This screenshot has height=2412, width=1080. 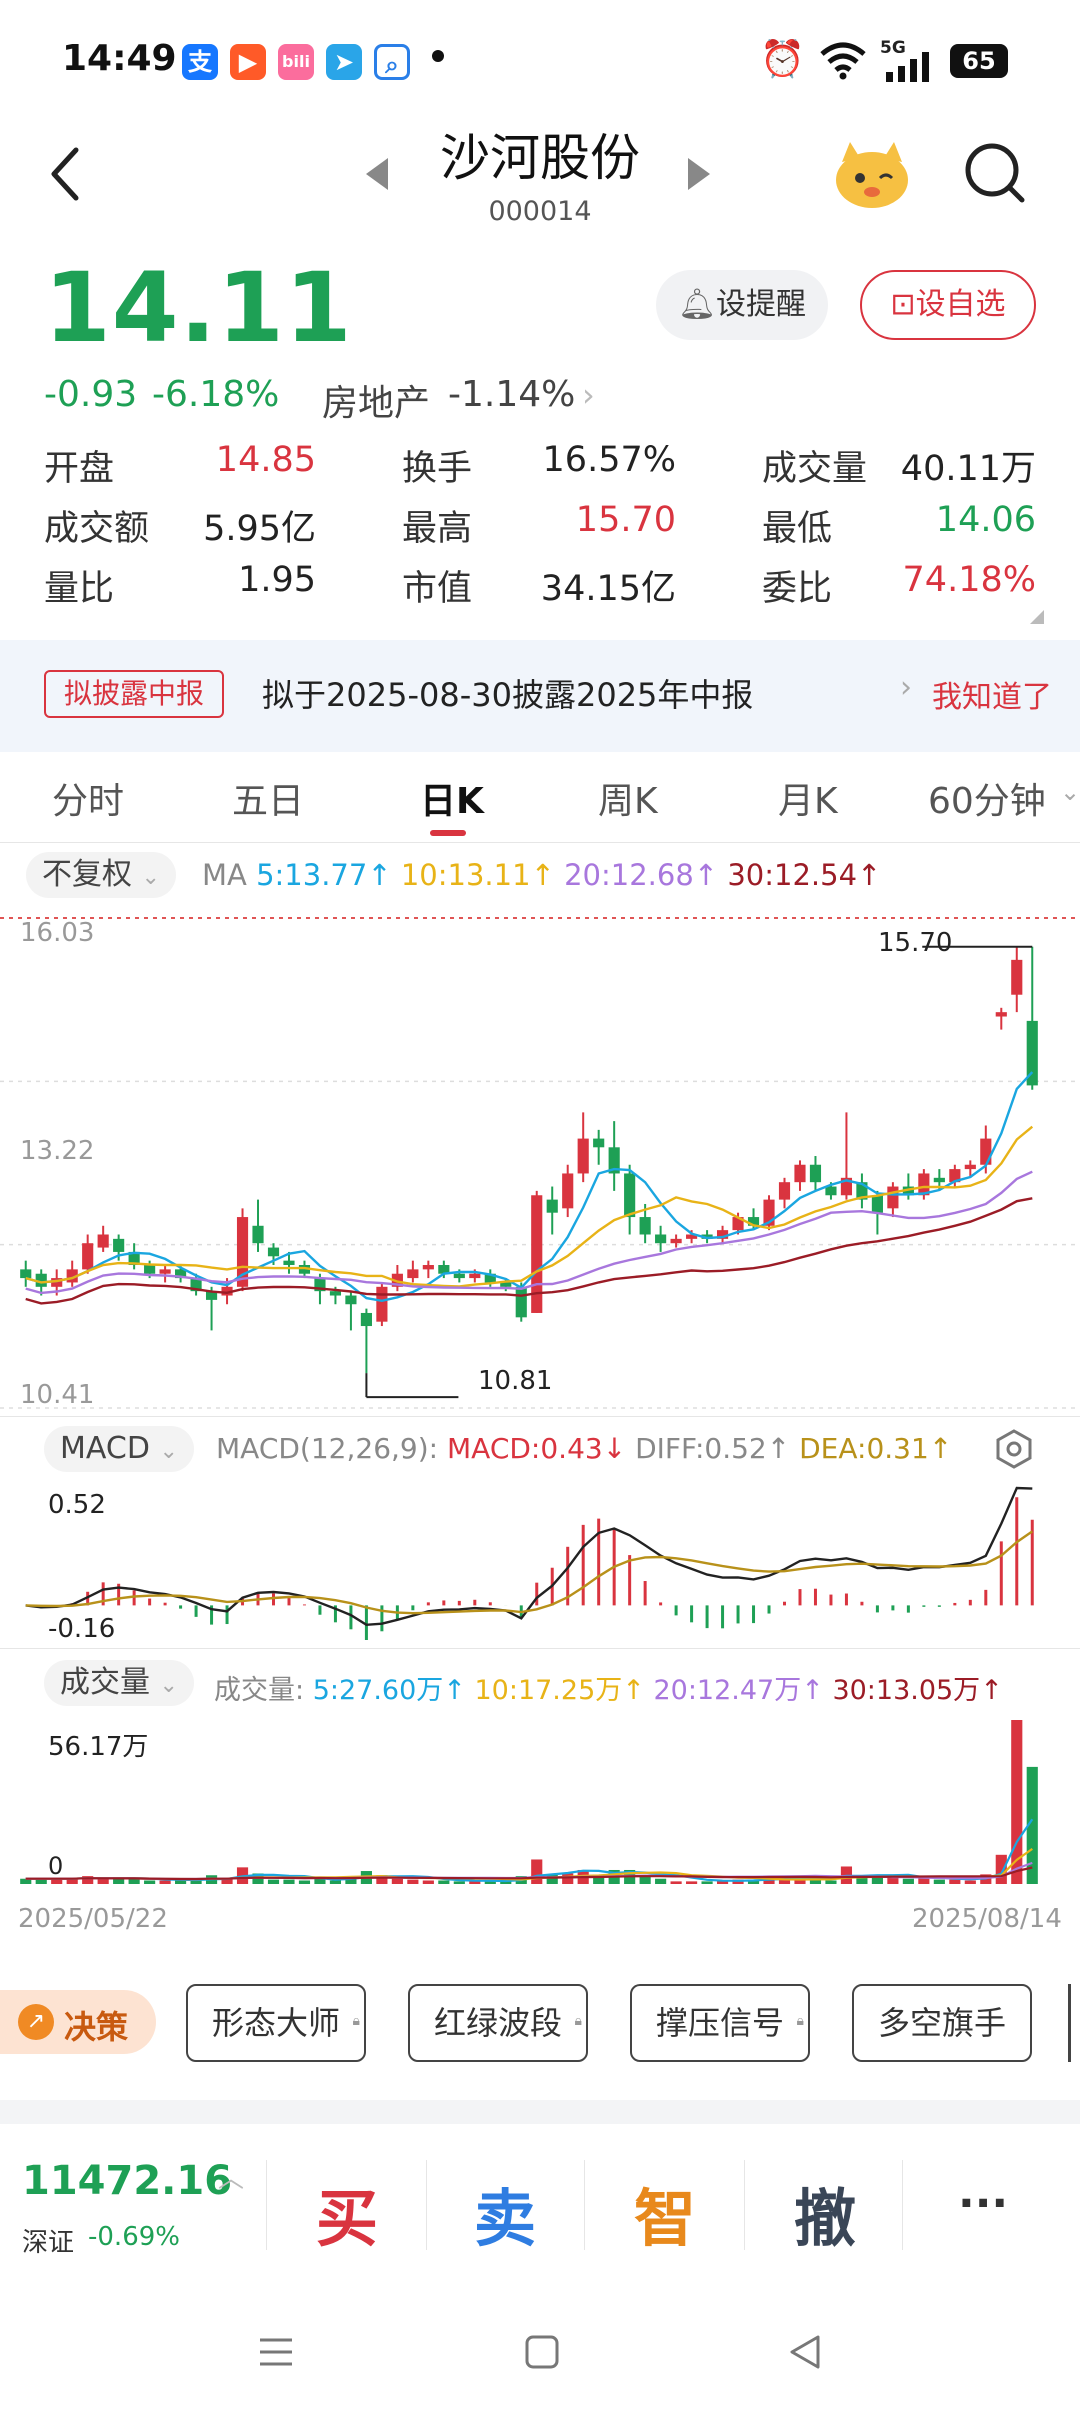 What do you see at coordinates (101, 875) in the screenshot?
I see `adjust-selector: 不复权 ⌄` at bounding box center [101, 875].